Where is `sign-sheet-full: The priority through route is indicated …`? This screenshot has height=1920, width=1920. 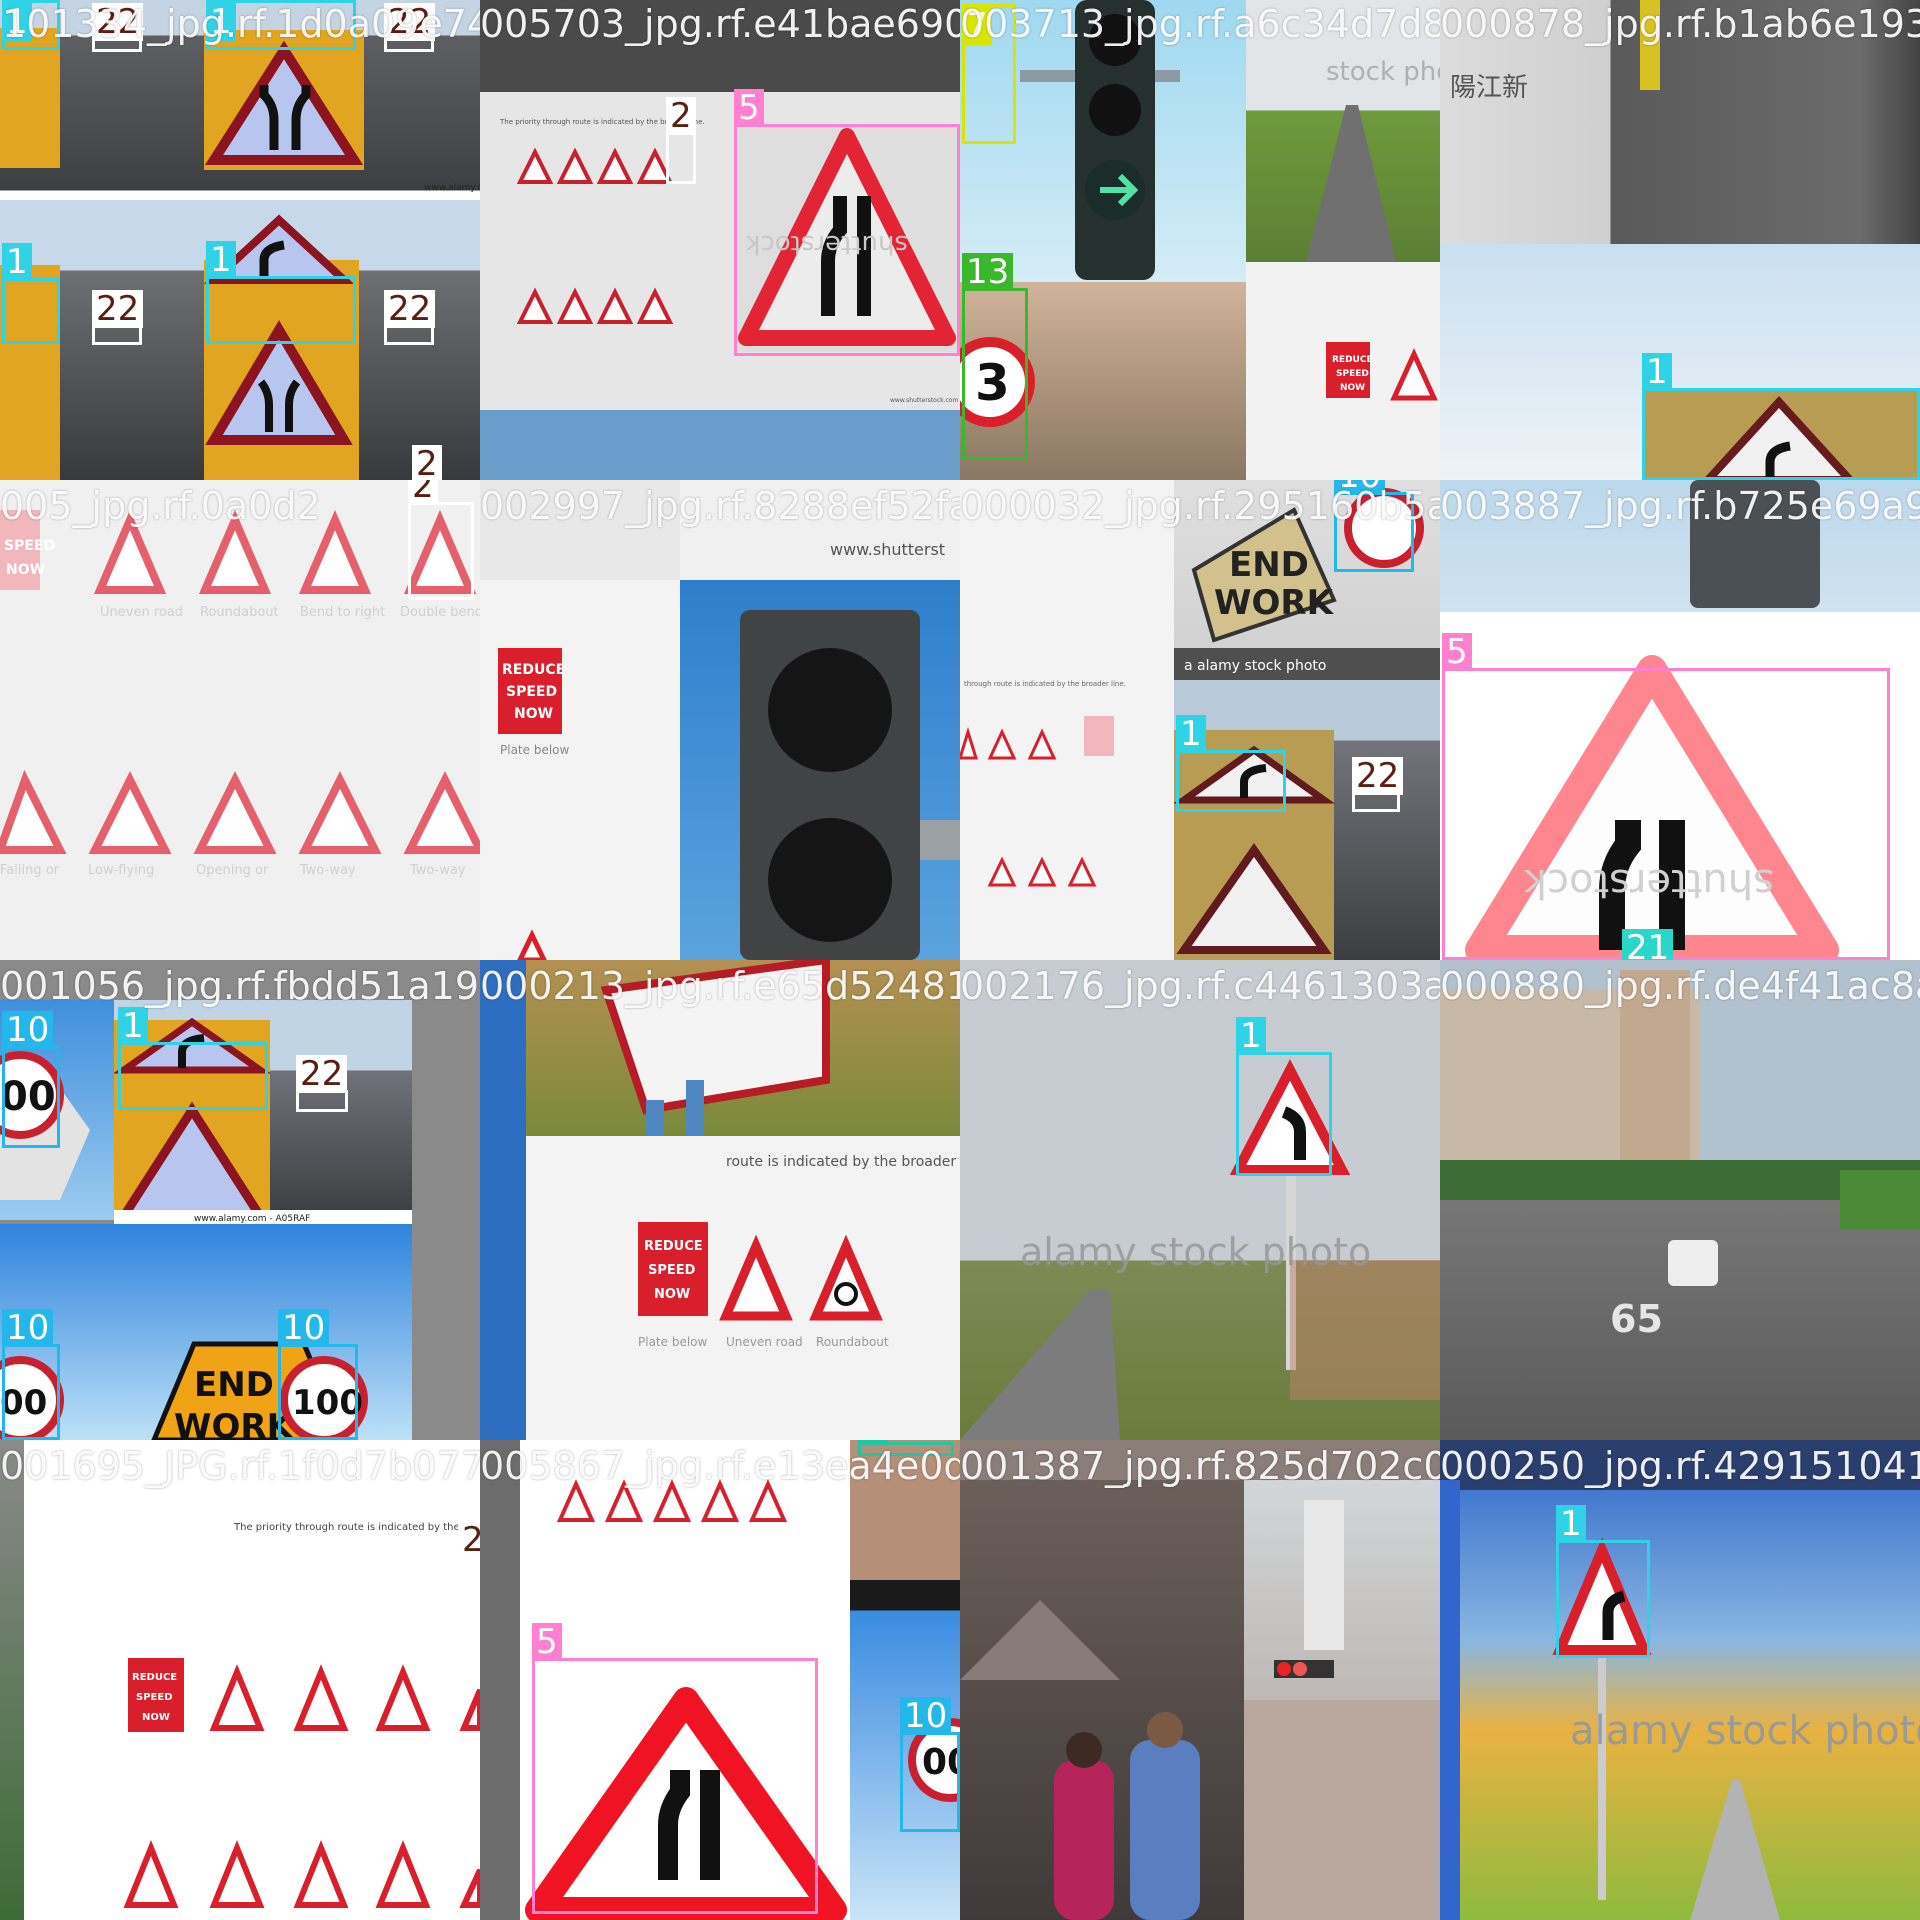 sign-sheet-full: The priority through route is indicated … is located at coordinates (301, 1715).